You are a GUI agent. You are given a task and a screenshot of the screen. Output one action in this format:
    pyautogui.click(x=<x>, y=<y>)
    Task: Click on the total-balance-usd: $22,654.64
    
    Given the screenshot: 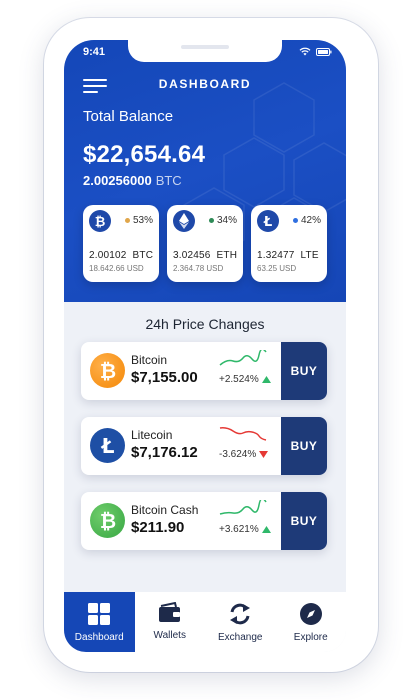 What is the action you would take?
    pyautogui.click(x=144, y=154)
    